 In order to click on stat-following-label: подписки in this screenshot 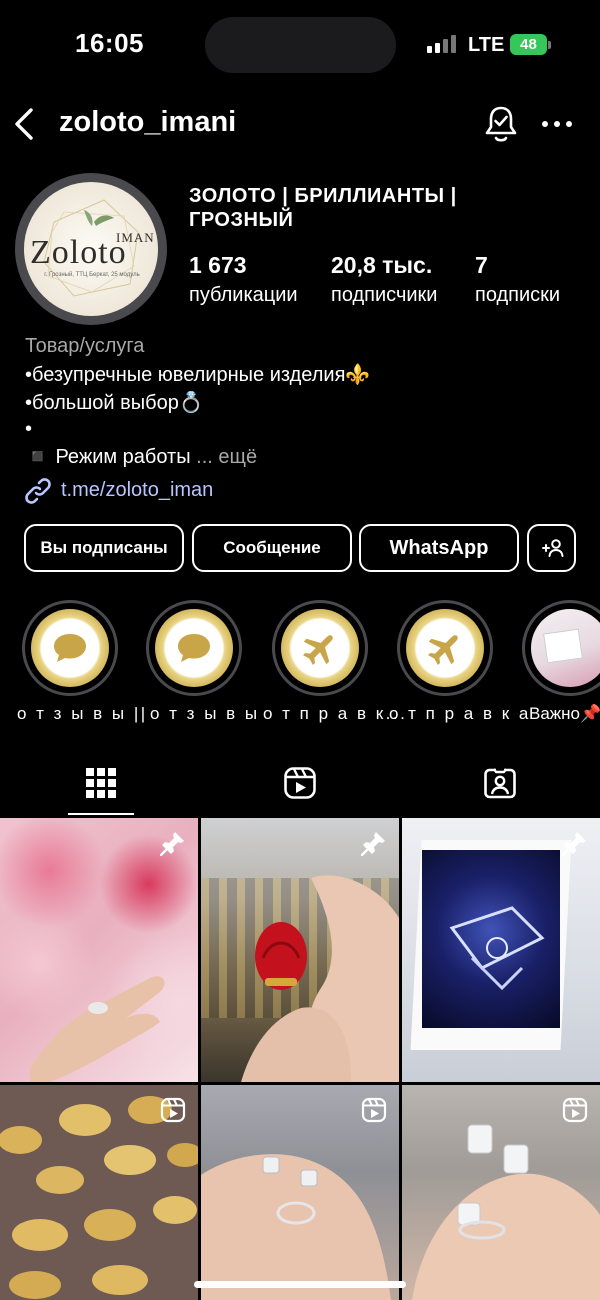, I will do `click(518, 295)`.